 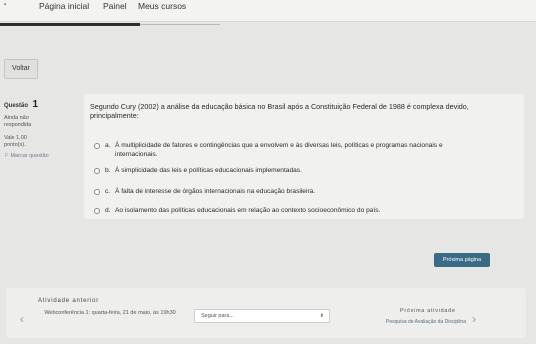 I want to click on option-letter: b., so click(x=108, y=170).